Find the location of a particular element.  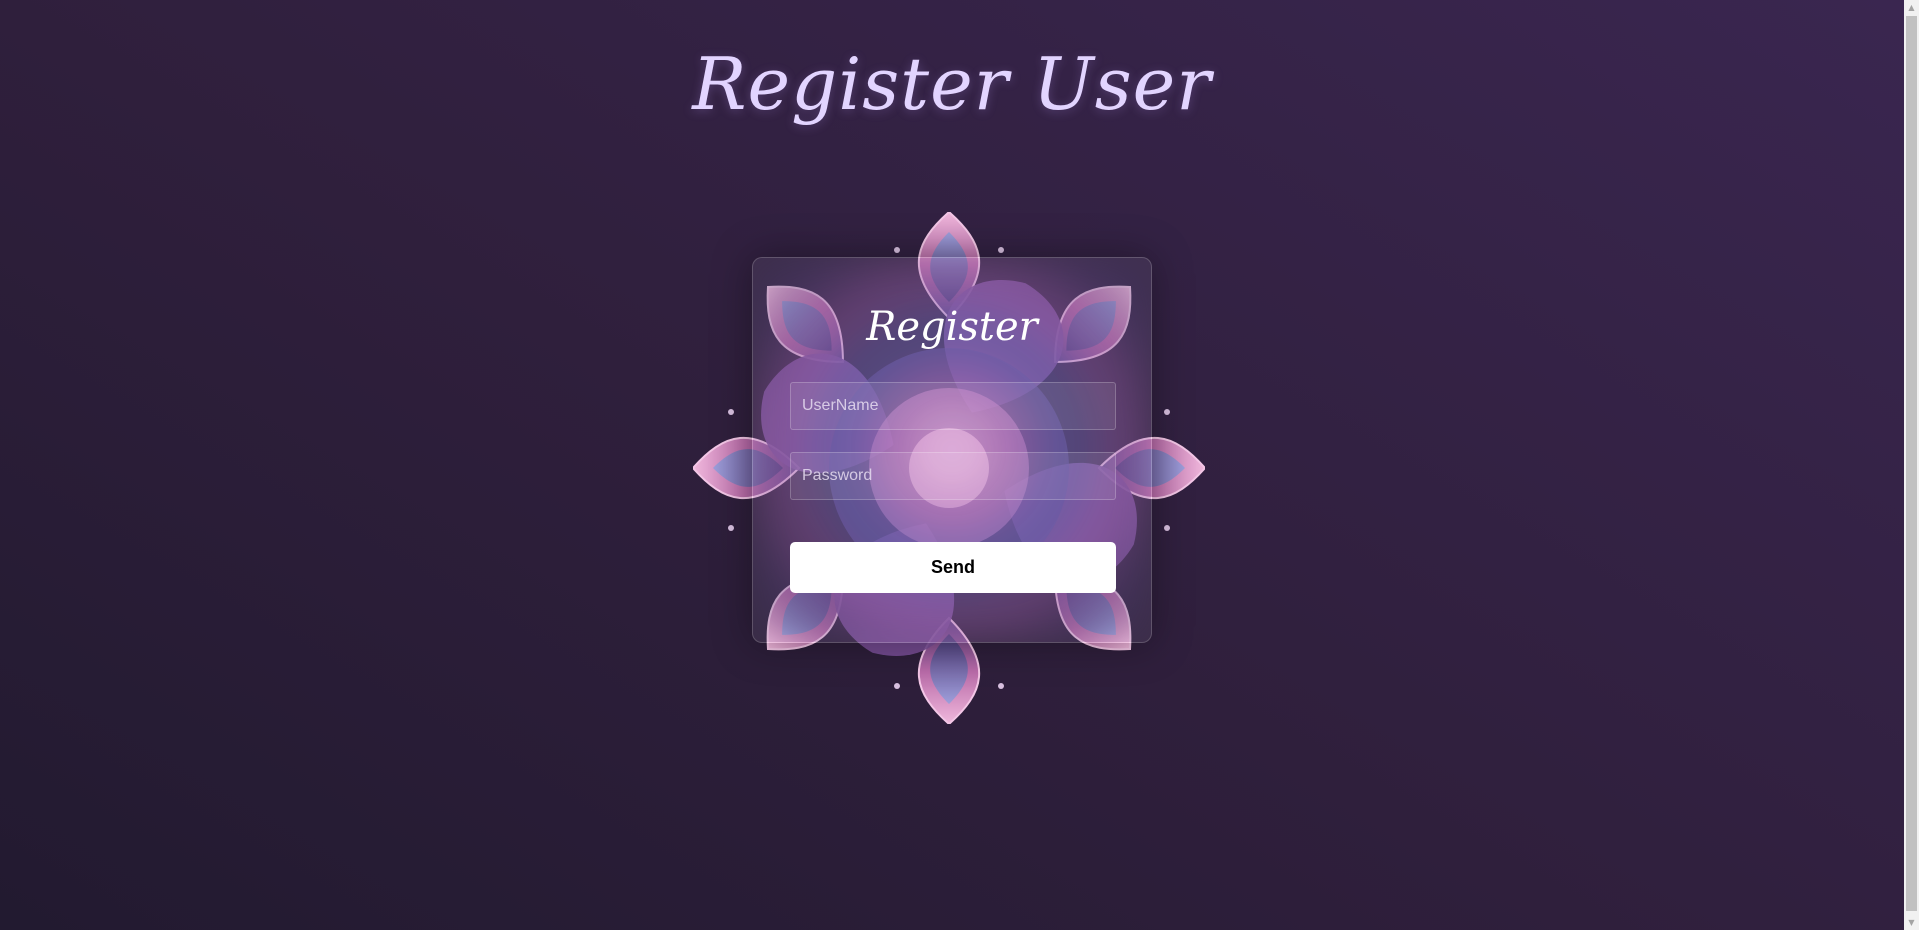

scroll-thumb is located at coordinates (1911, 463).